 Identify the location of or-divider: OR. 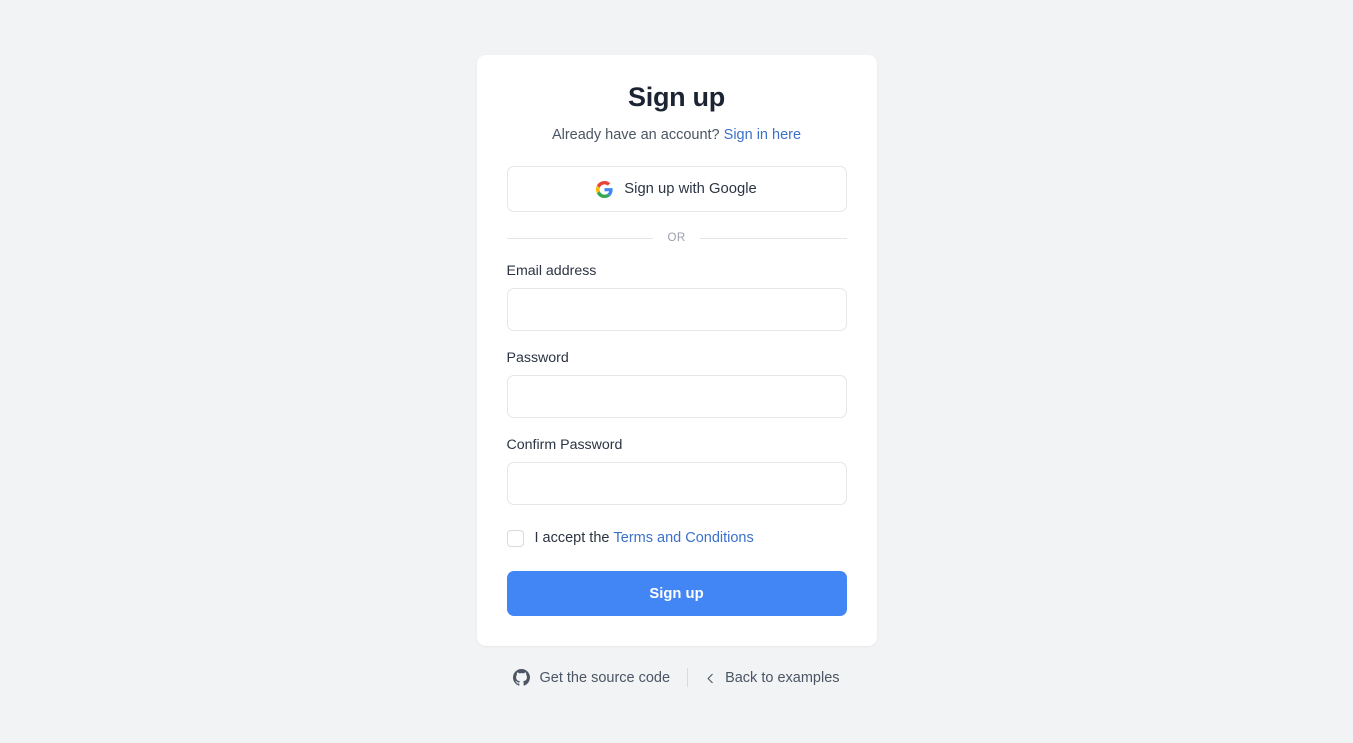
(676, 238).